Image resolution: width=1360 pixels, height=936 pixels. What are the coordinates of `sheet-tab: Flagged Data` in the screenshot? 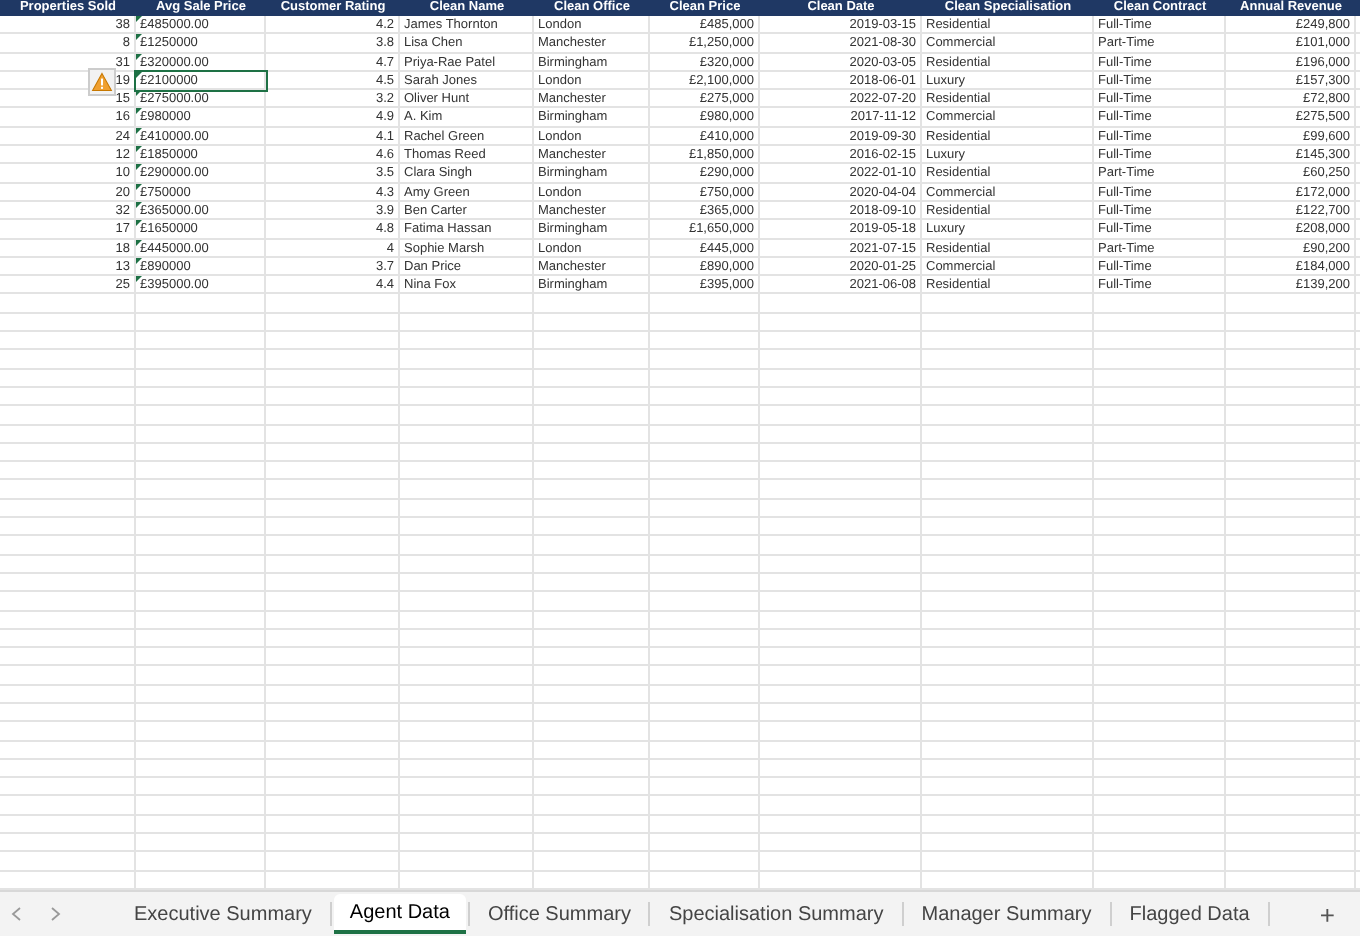 It's located at (1189, 914).